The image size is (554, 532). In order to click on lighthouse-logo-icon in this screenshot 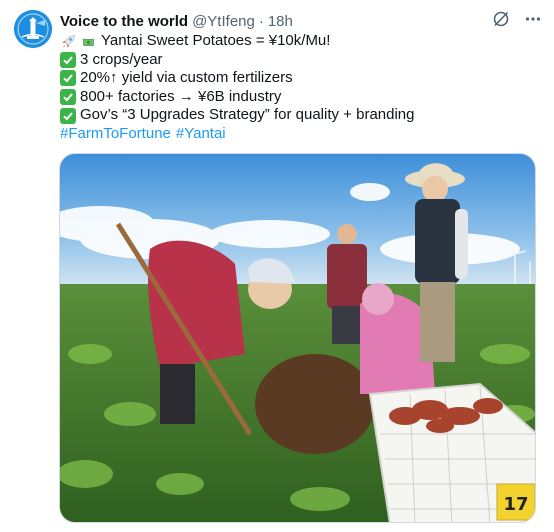, I will do `click(33, 29)`.